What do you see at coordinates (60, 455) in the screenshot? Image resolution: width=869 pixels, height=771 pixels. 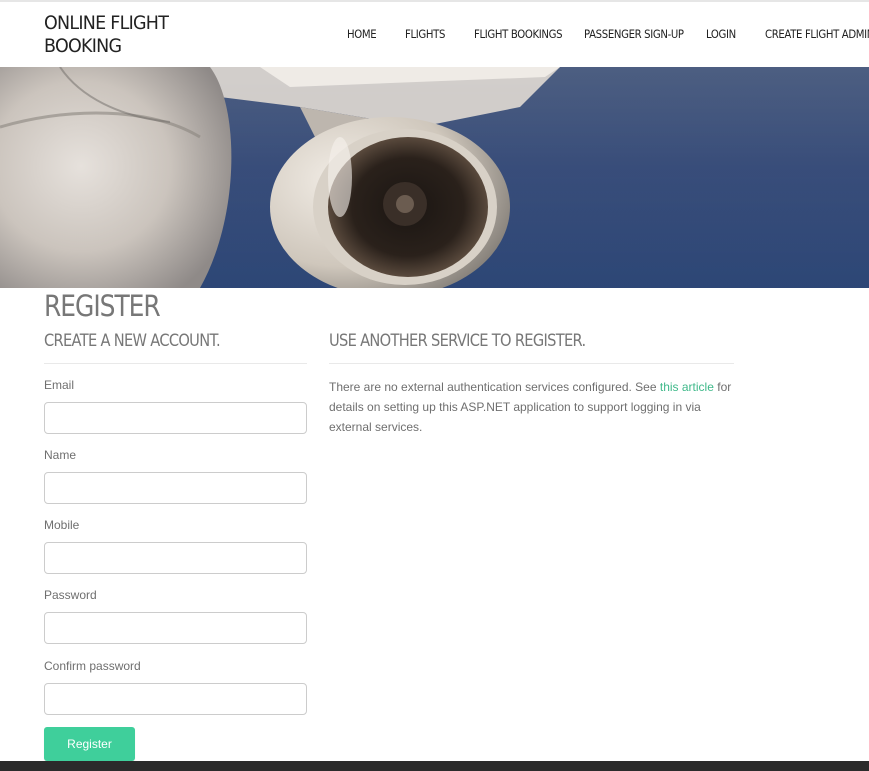 I see `name-label: Name` at bounding box center [60, 455].